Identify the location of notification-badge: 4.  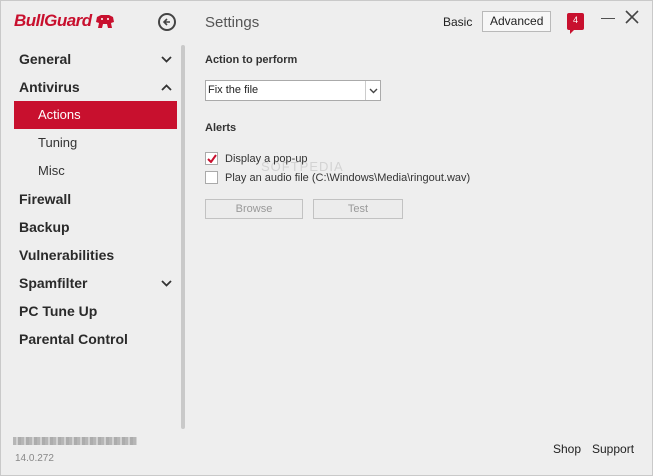
(575, 23).